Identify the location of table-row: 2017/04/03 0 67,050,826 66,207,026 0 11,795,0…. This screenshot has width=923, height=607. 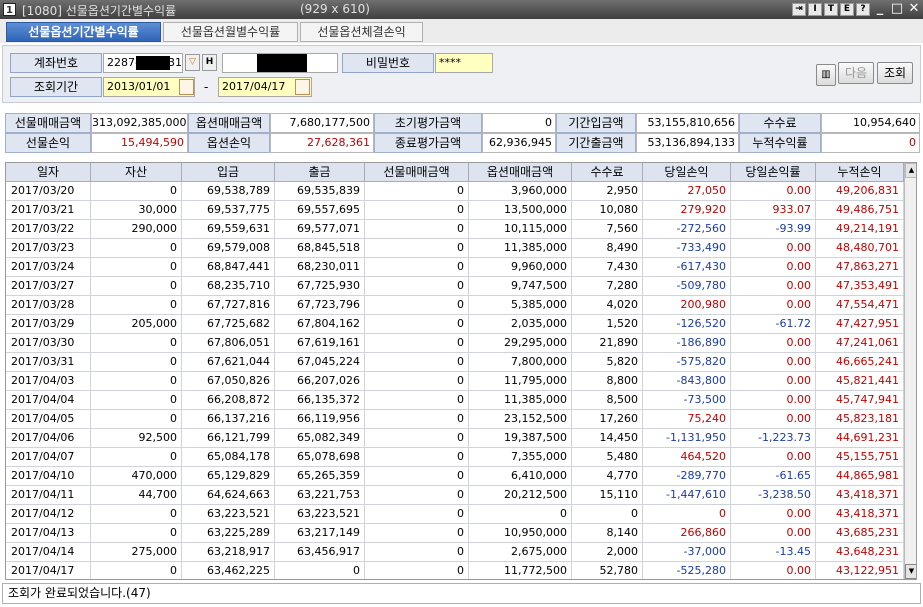
(455, 381).